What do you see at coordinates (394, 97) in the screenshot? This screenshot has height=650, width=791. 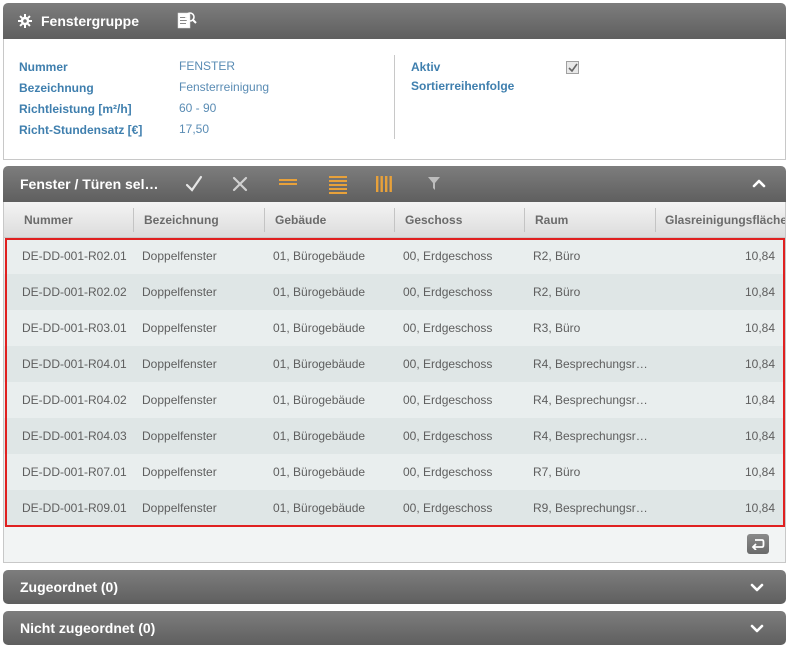 I see `divider` at bounding box center [394, 97].